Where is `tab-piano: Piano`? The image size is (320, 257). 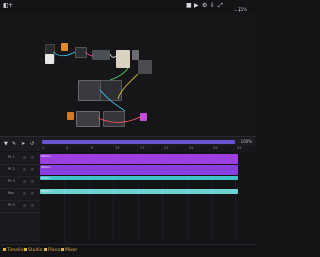 tab-piano: Piano is located at coordinates (52, 250).